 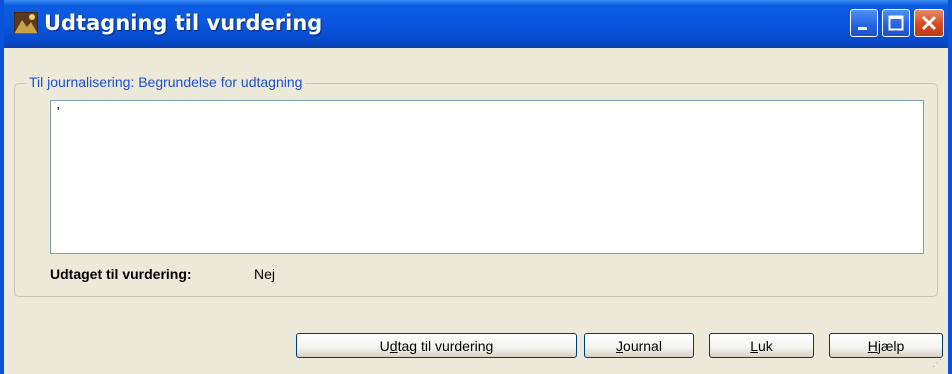 I want to click on close-icon, so click(x=929, y=23).